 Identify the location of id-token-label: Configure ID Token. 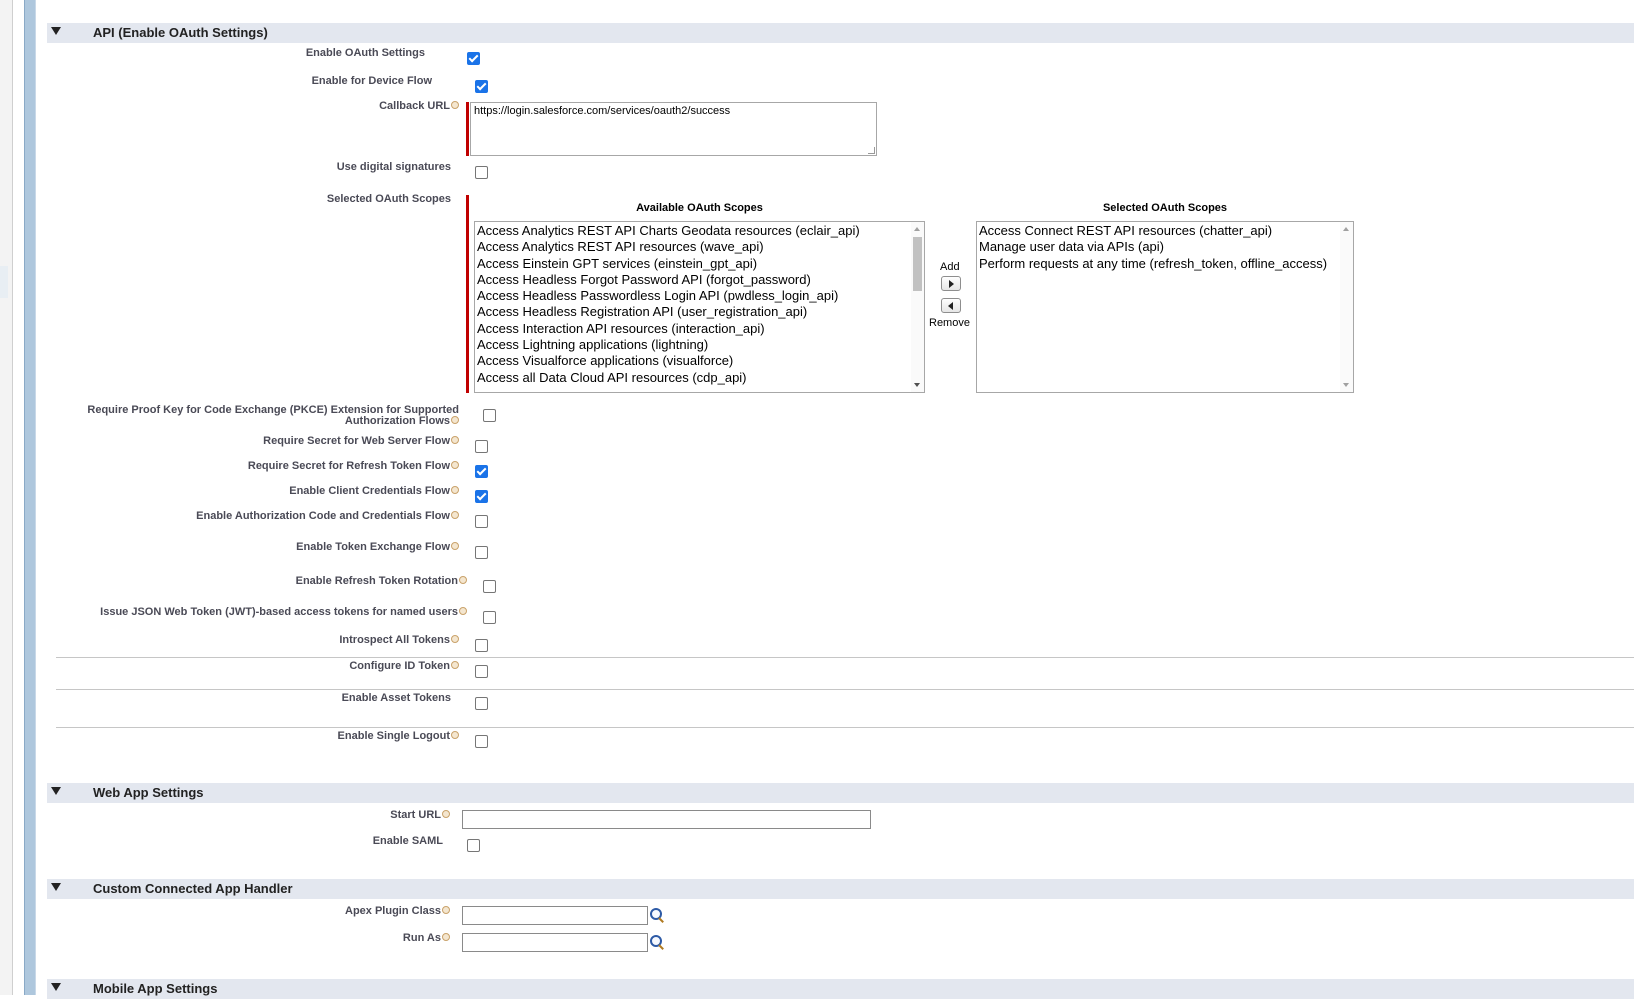
(404, 666).